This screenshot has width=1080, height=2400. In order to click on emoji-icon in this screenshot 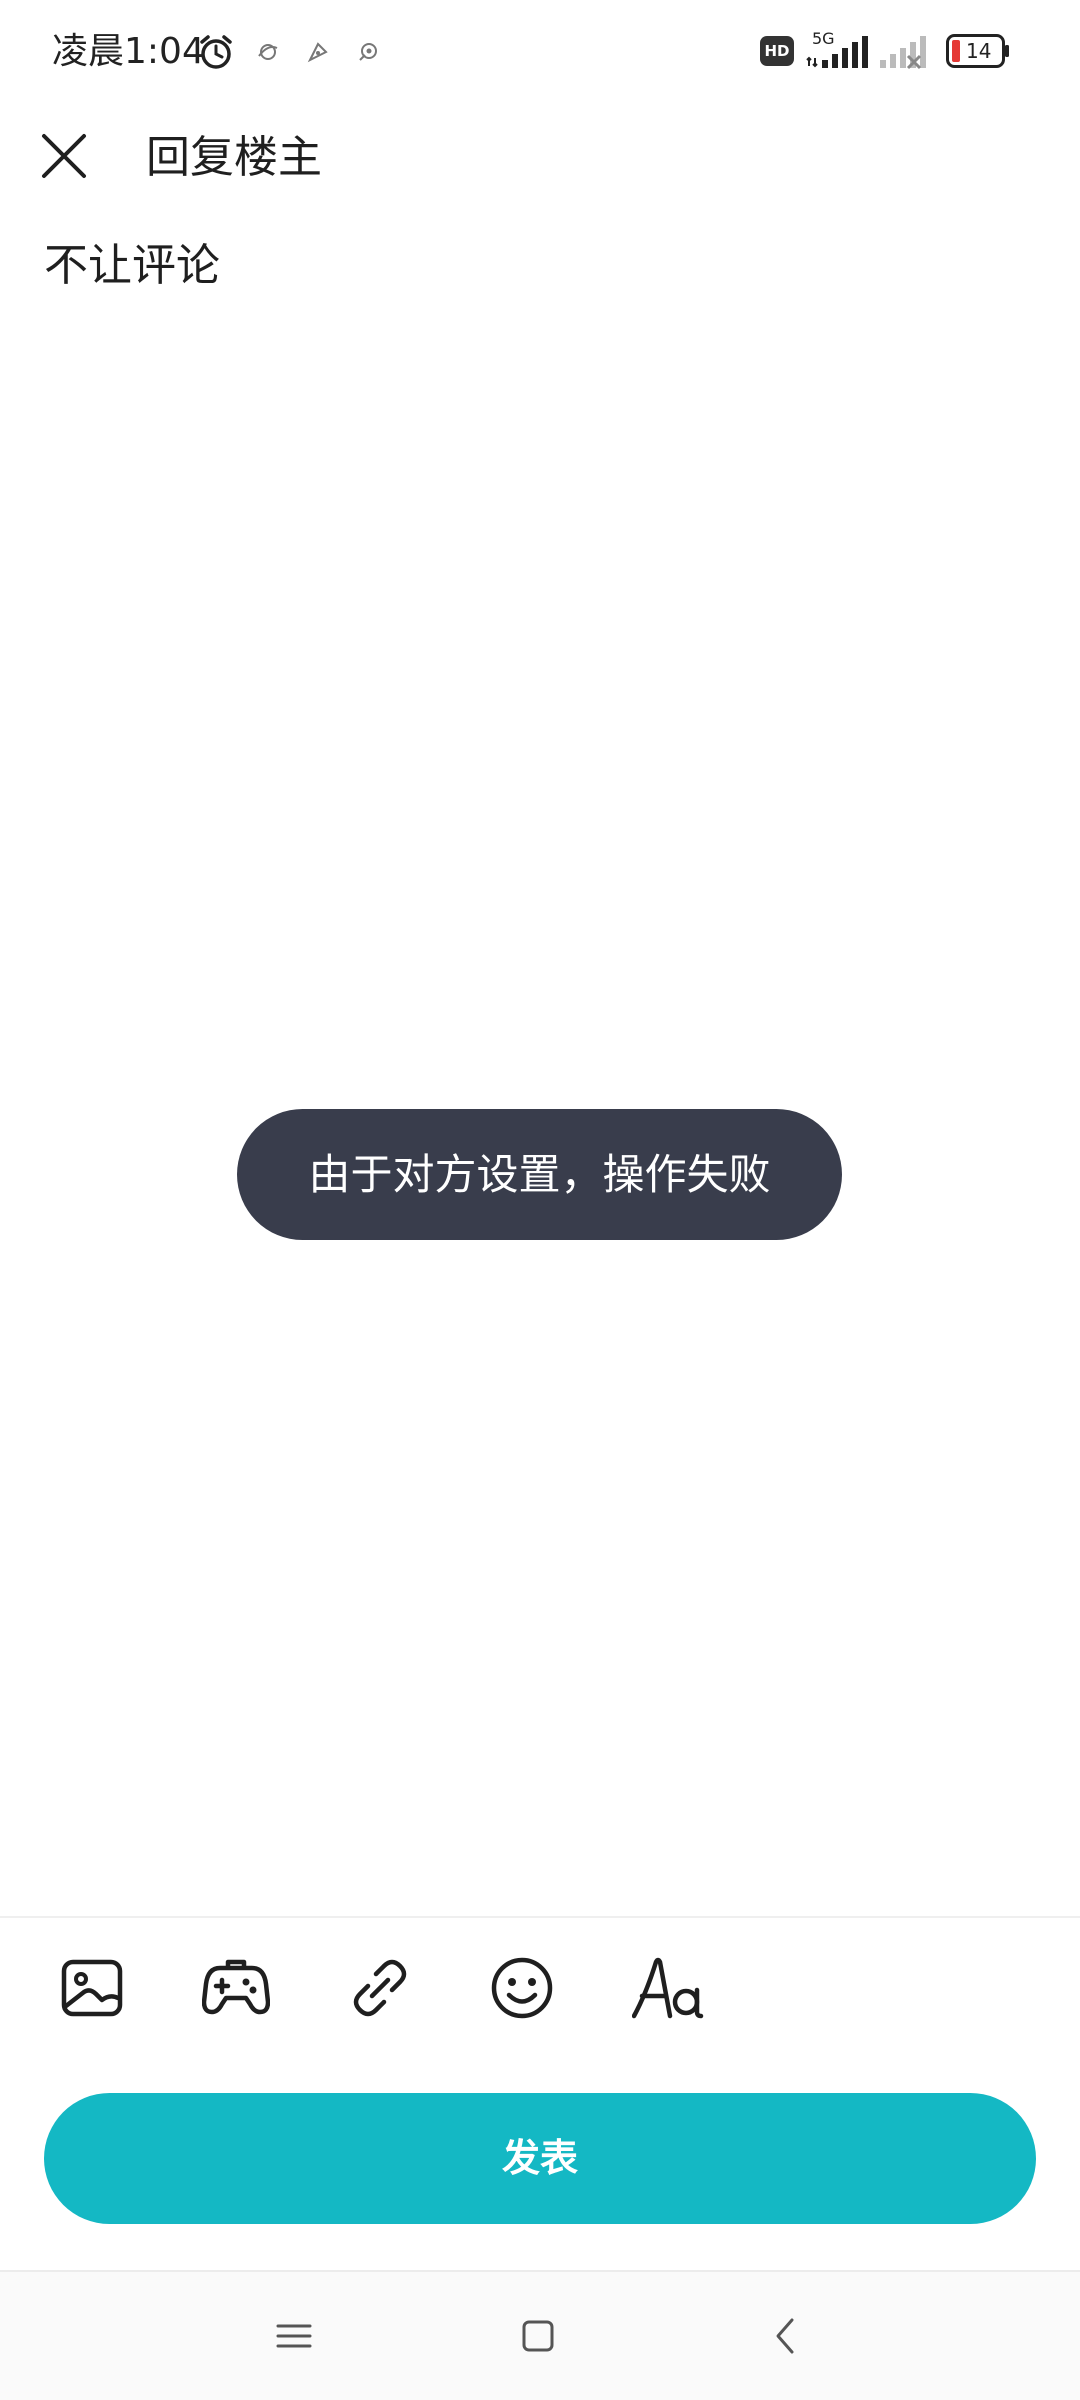, I will do `click(522, 1988)`.